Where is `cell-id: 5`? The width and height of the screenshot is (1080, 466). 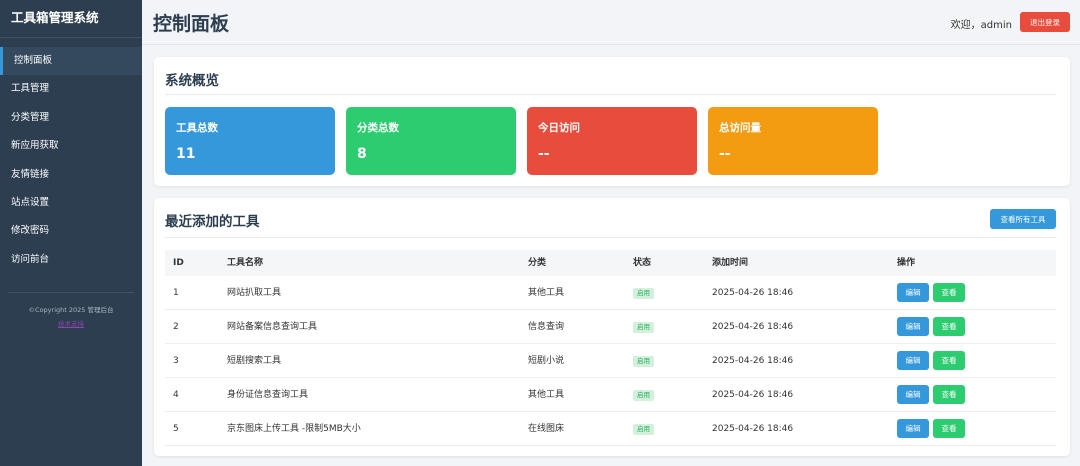 cell-id: 5 is located at coordinates (176, 429).